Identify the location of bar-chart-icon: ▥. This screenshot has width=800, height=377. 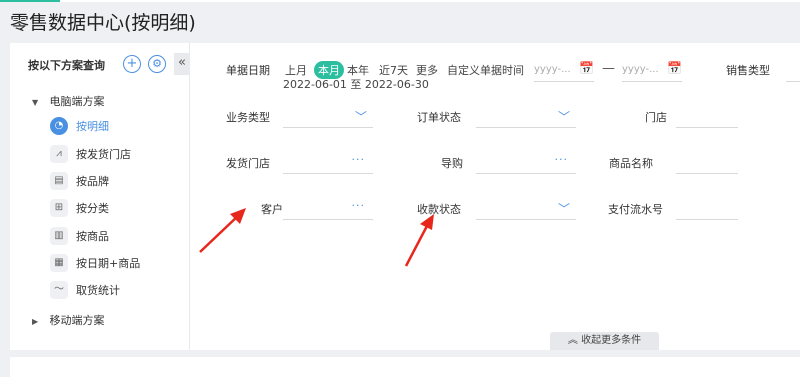
(59, 236).